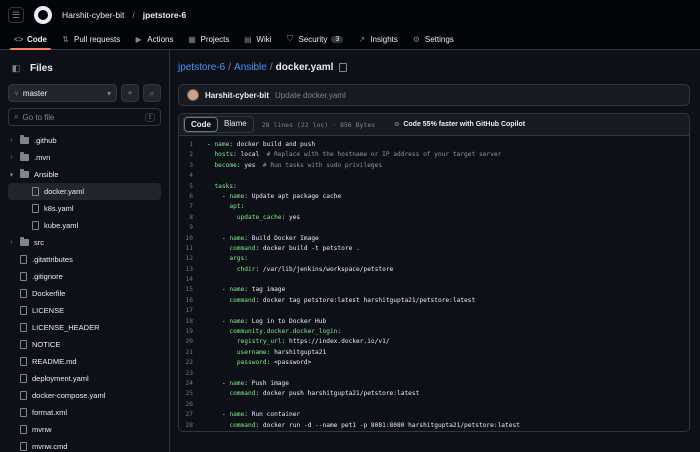  I want to click on code-text: - name: Build Docker Image, so click(263, 239).